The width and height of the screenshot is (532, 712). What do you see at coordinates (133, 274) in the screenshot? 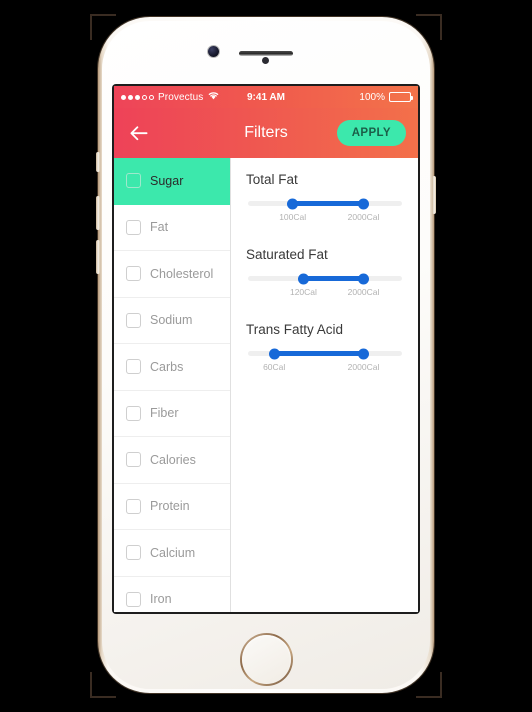
I see `checkbox-cholesterol` at bounding box center [133, 274].